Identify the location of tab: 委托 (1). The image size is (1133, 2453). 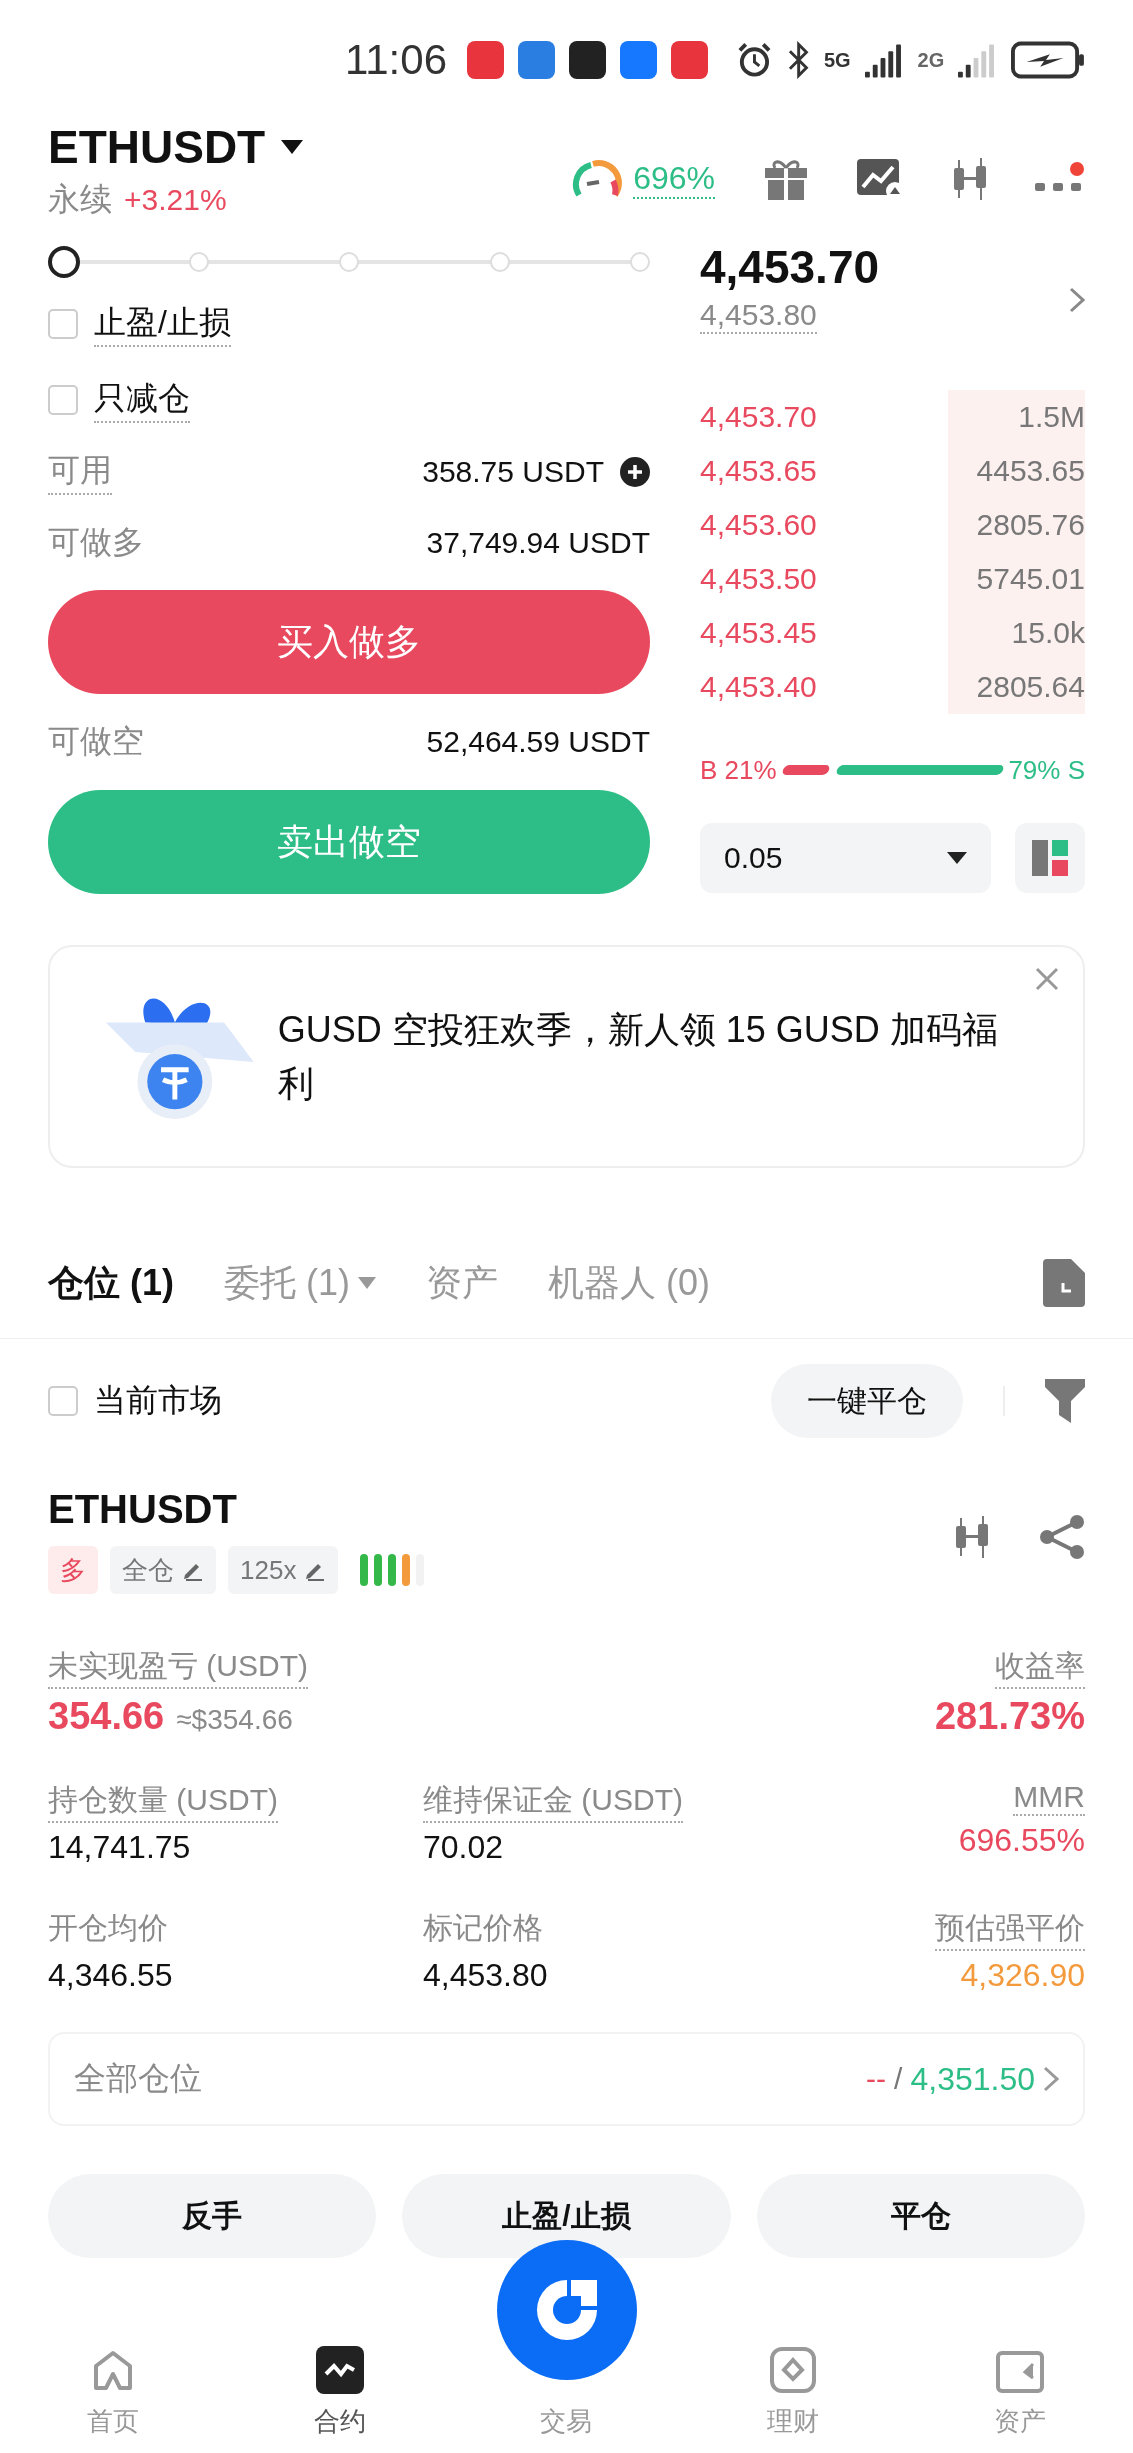
(300, 1283).